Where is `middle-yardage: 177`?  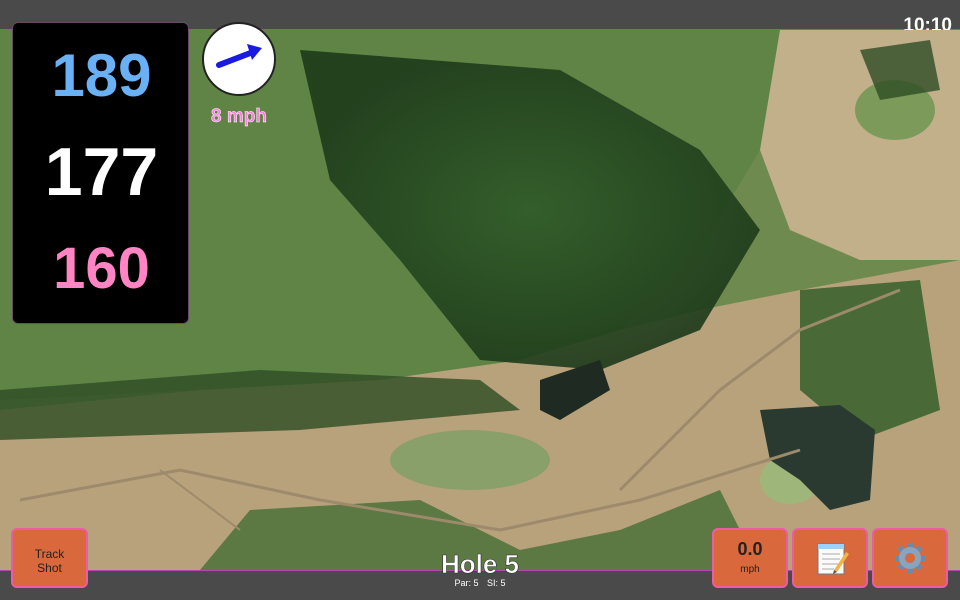 middle-yardage: 177 is located at coordinates (101, 172).